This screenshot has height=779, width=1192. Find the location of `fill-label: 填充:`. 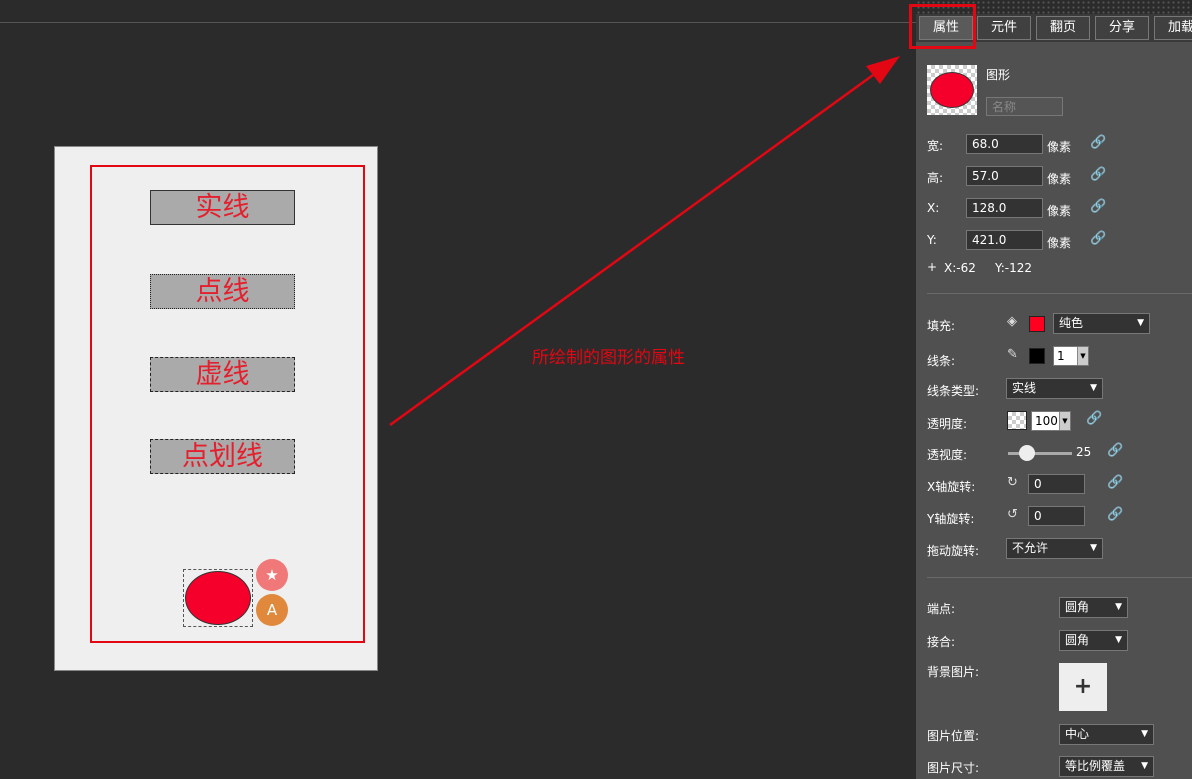

fill-label: 填充: is located at coordinates (941, 326).